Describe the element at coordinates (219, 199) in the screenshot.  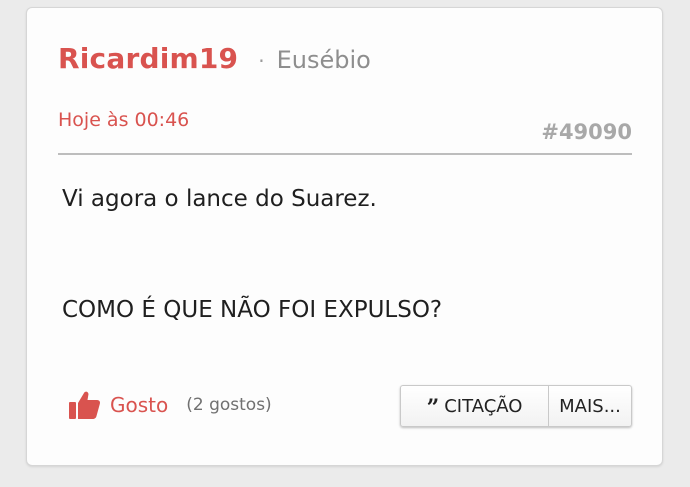
I see `post-body-line: Vi agora o lance do Suarez.` at that location.